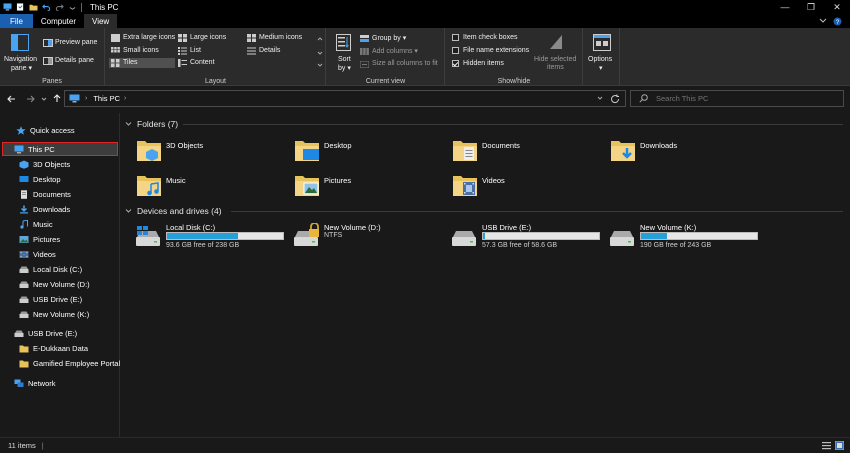  I want to click on size-all-columns-button: Size all columns to fit, so click(405, 63).